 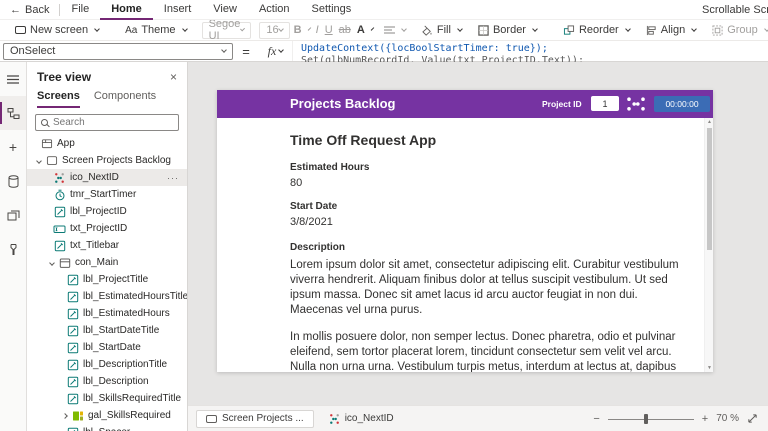 I want to click on tree-item-lbl_Spacer: lbl_Spacer, so click(x=107, y=427).